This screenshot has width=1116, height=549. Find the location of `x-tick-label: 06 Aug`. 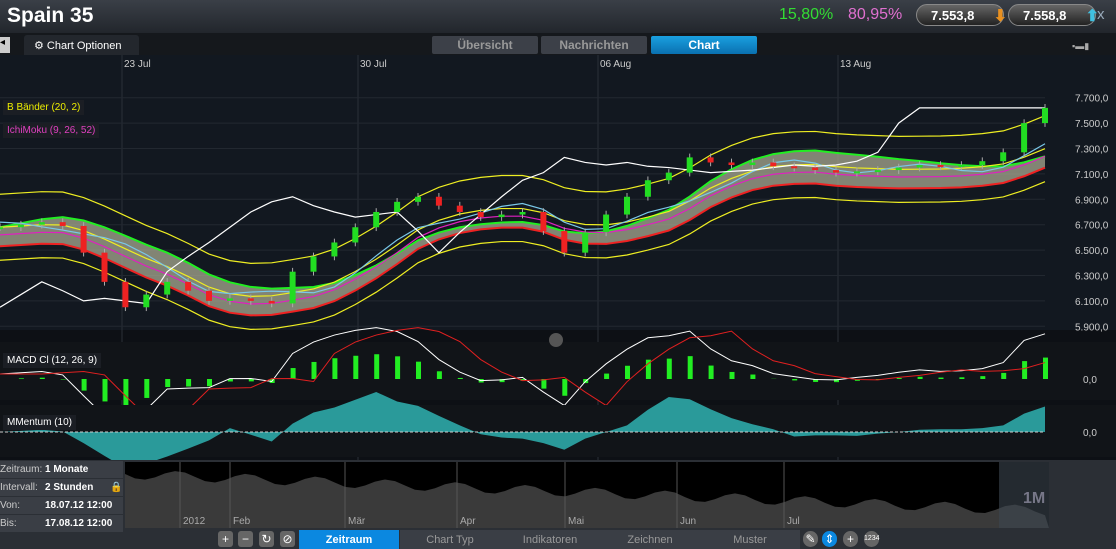

x-tick-label: 06 Aug is located at coordinates (615, 64).